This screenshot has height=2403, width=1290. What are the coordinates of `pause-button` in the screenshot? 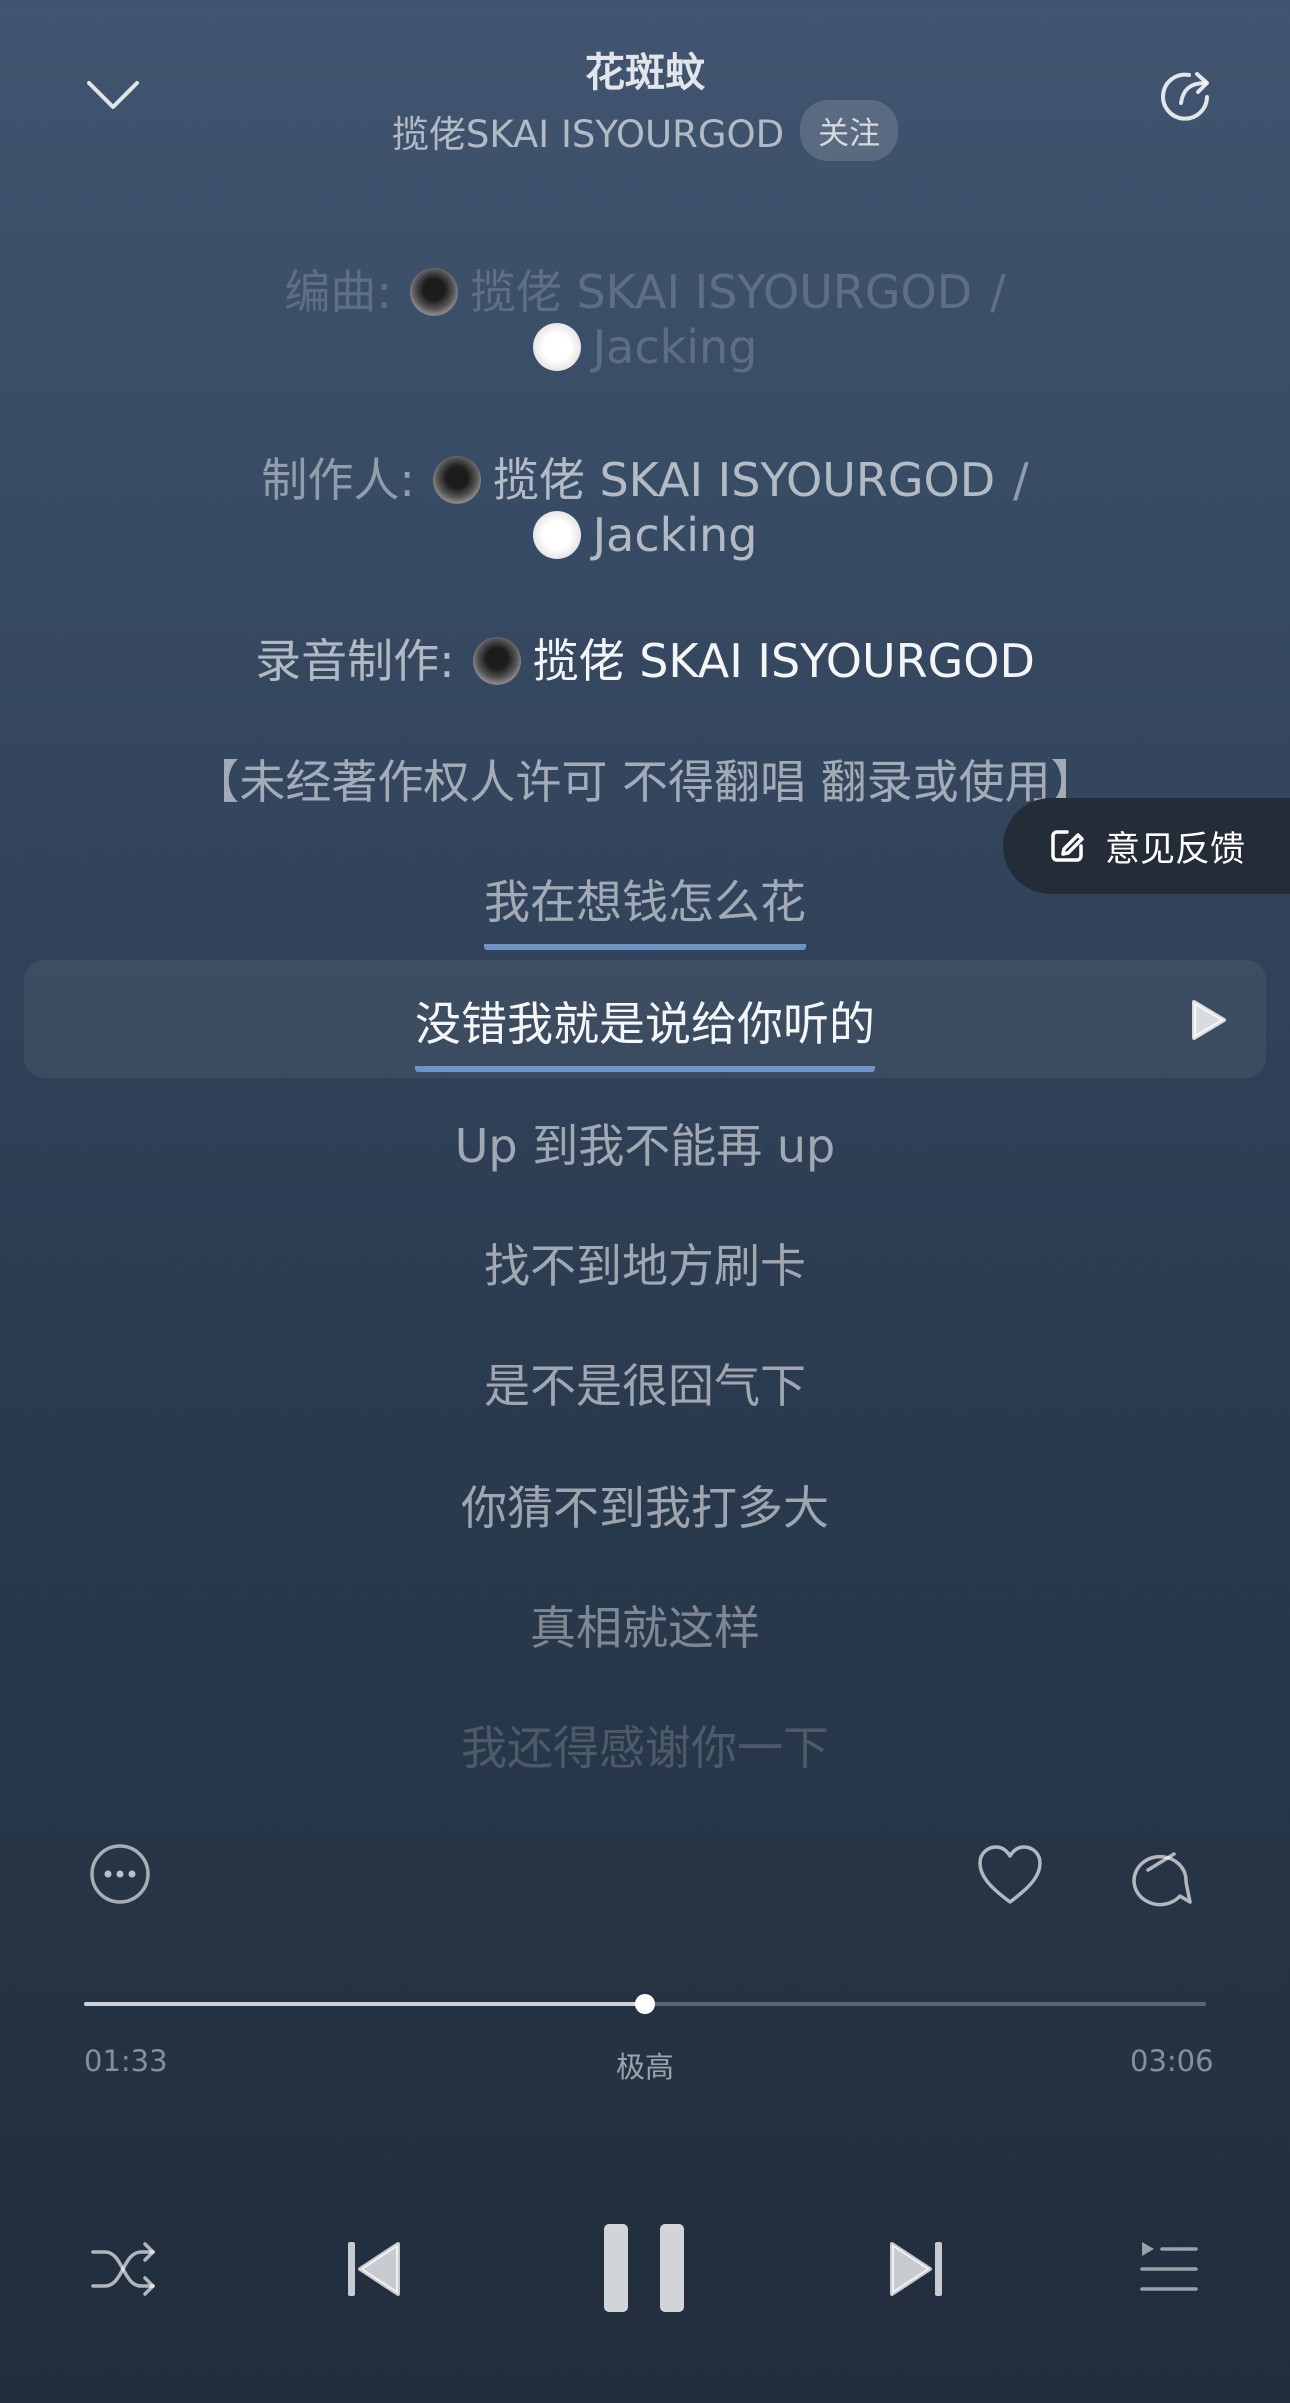 It's located at (644, 2268).